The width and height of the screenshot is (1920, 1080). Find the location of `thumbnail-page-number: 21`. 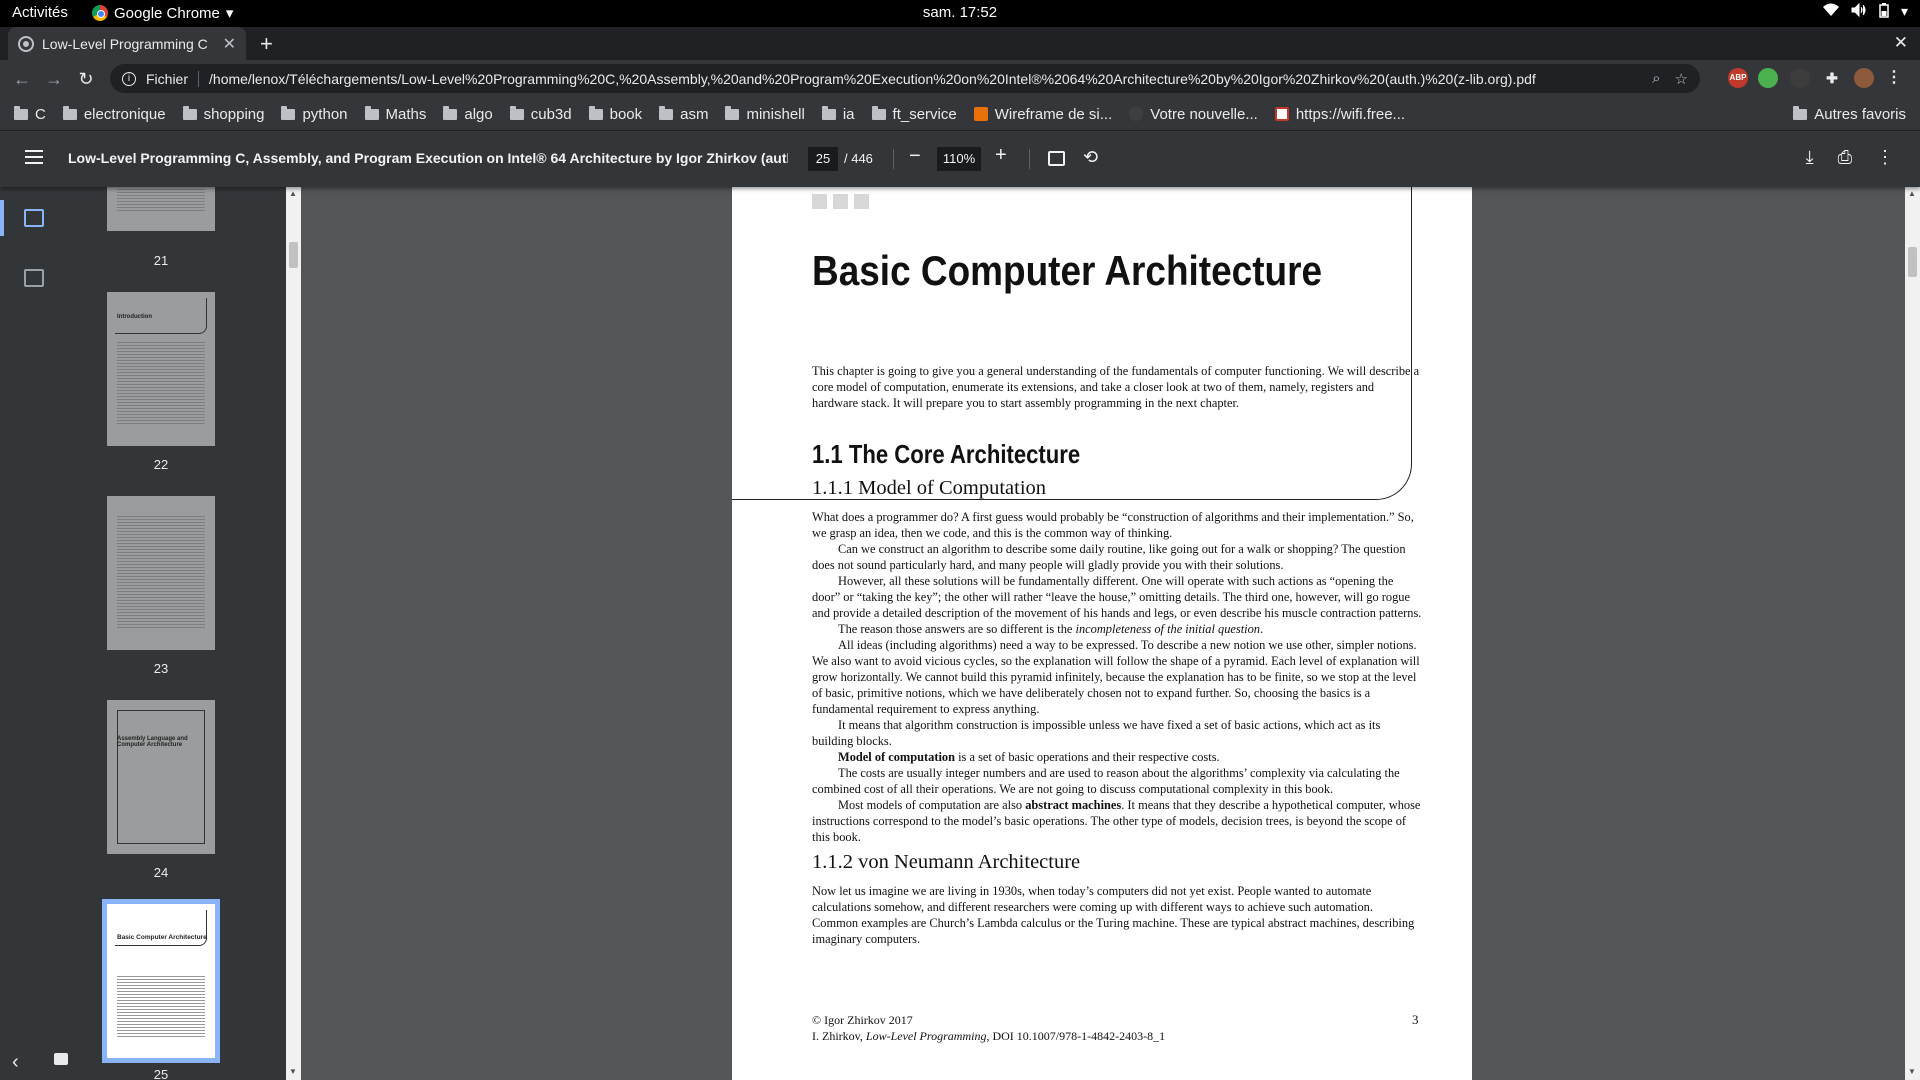

thumbnail-page-number: 21 is located at coordinates (161, 260).